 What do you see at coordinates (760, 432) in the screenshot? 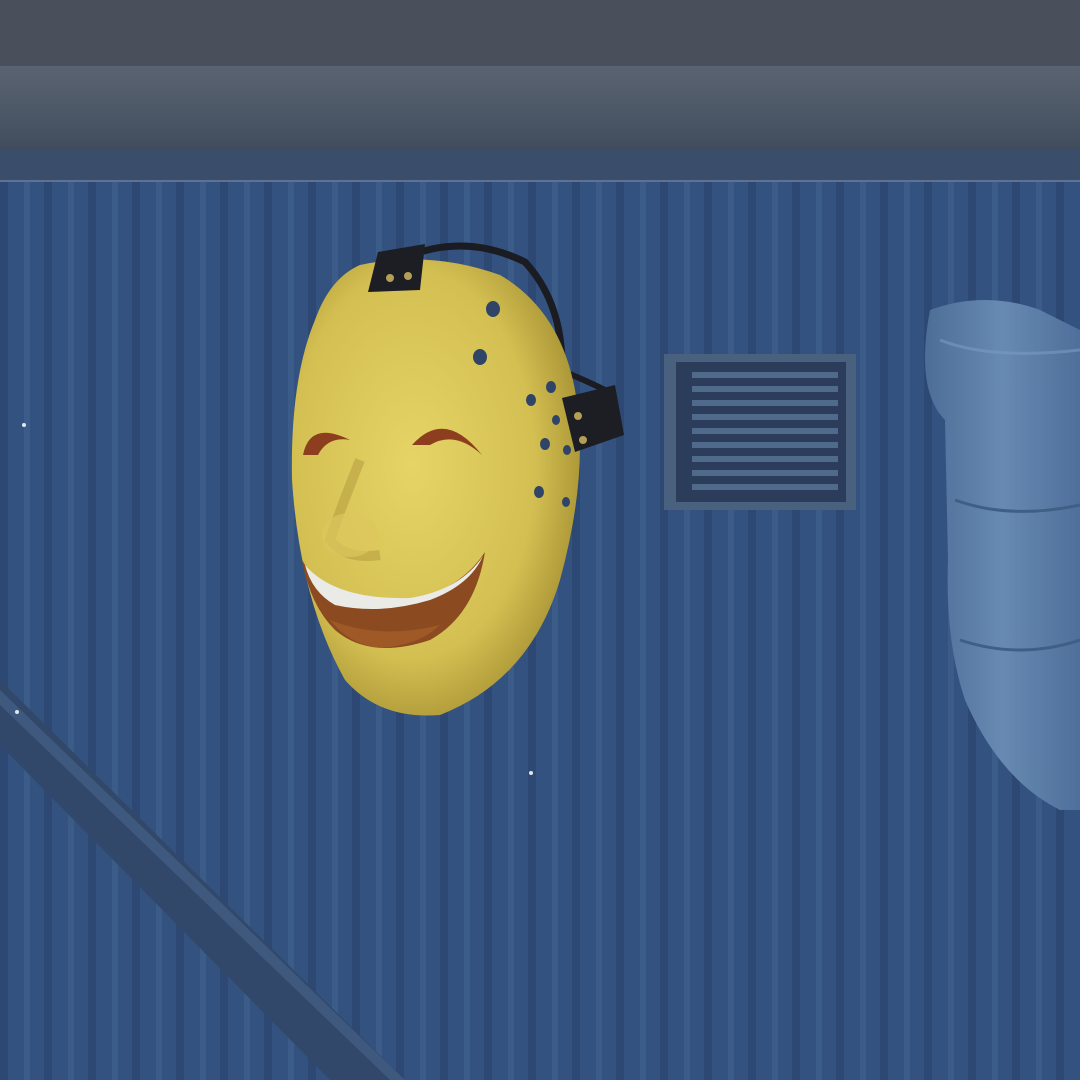
I see `wall-vent` at bounding box center [760, 432].